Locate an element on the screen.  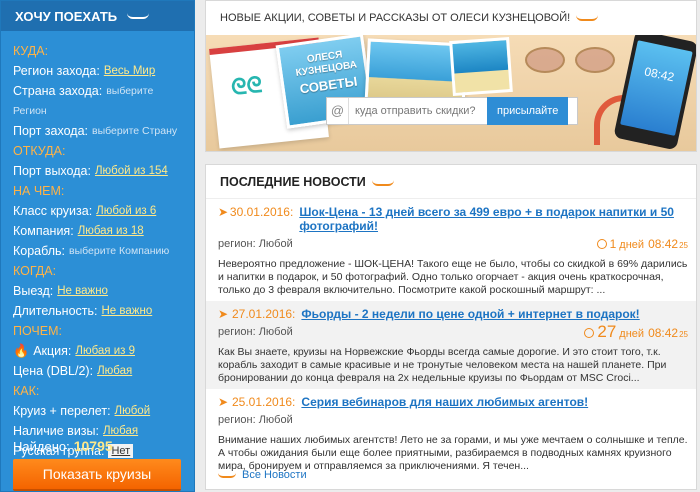
countdown-days-label: дней is located at coordinates (632, 245).